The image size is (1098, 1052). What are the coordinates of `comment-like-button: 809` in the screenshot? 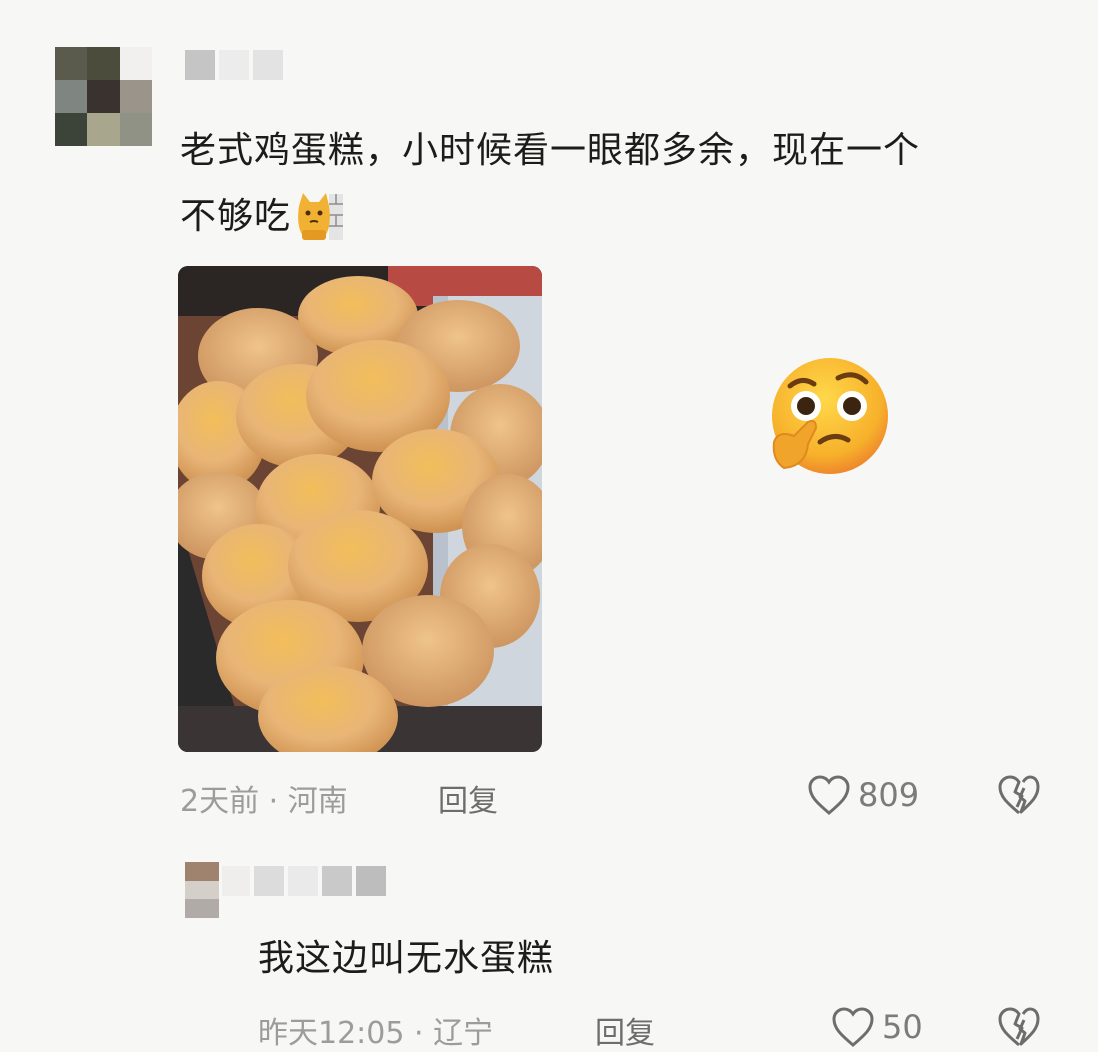 It's located at (862, 795).